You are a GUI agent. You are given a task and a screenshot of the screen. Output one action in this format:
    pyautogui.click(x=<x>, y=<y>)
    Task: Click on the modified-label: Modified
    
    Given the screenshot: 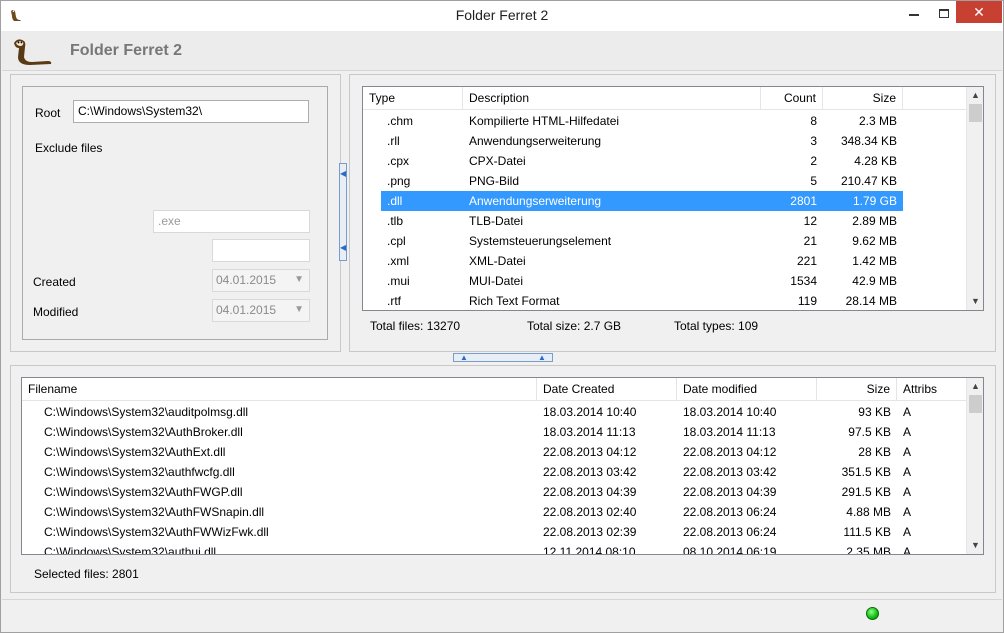 What is the action you would take?
    pyautogui.click(x=56, y=312)
    